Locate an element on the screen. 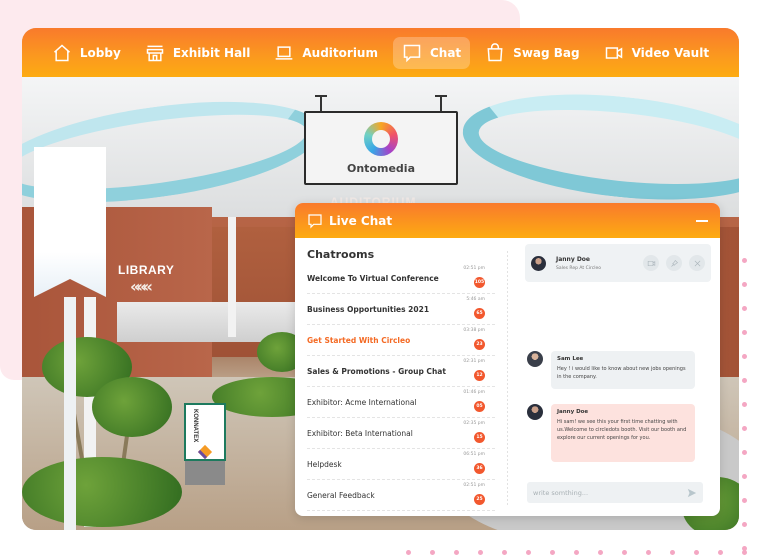 The image size is (760, 560). decorative-dots-bottom is located at coordinates (580, 552).